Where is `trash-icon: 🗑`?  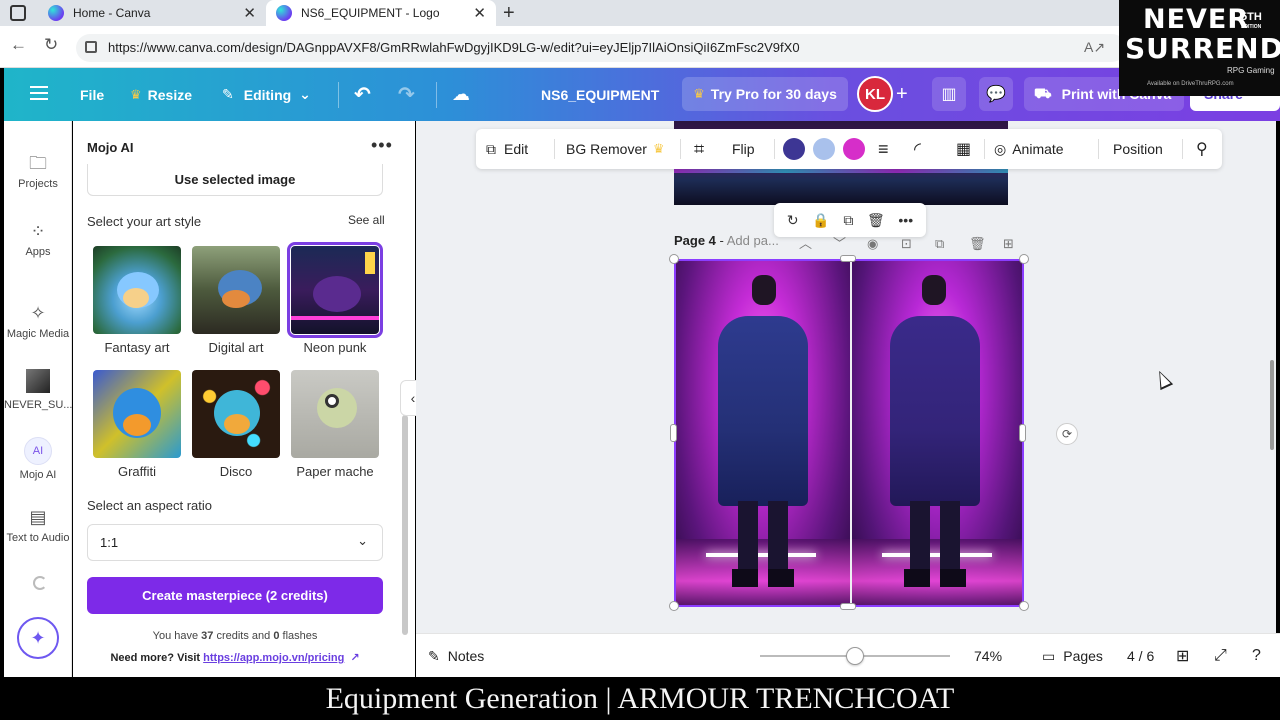 trash-icon: 🗑 is located at coordinates (876, 220).